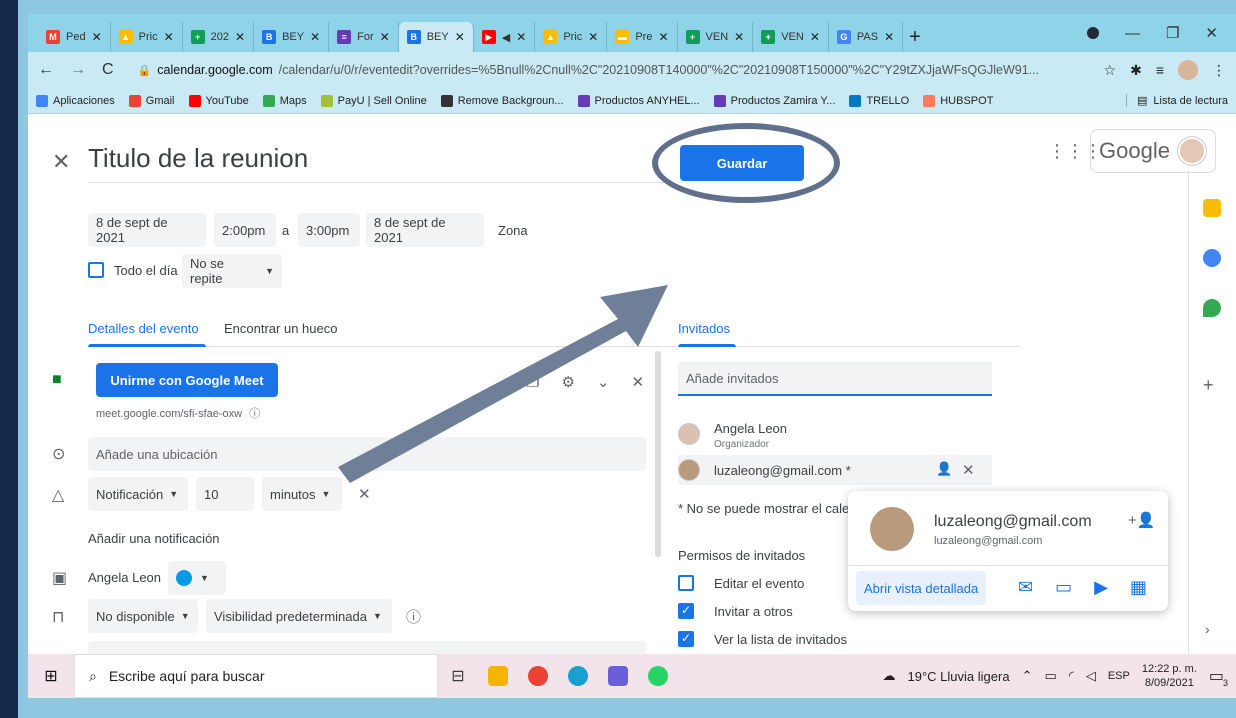 The height and width of the screenshot is (718, 1236). What do you see at coordinates (1176, 100) in the screenshot?
I see `reading-list-link: ▤ Lista de lectura` at bounding box center [1176, 100].